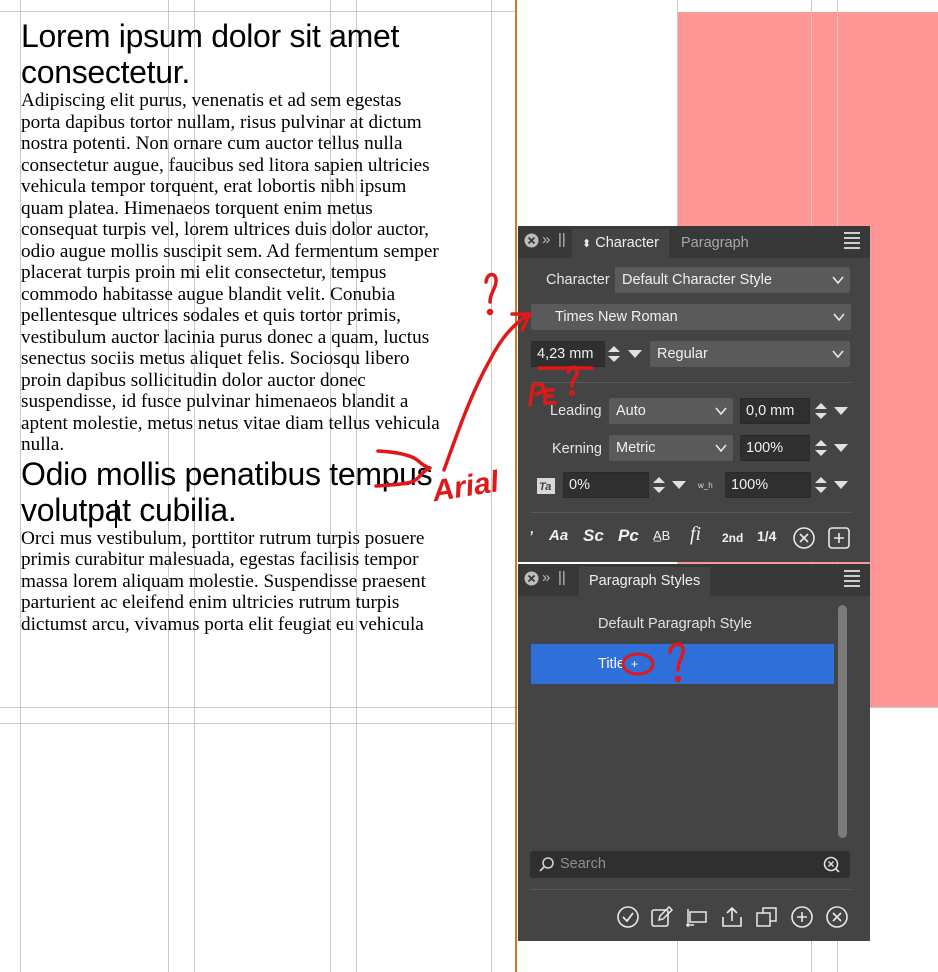 The width and height of the screenshot is (938, 972). Describe the element at coordinates (576, 411) in the screenshot. I see `leading-label: Leading` at that location.